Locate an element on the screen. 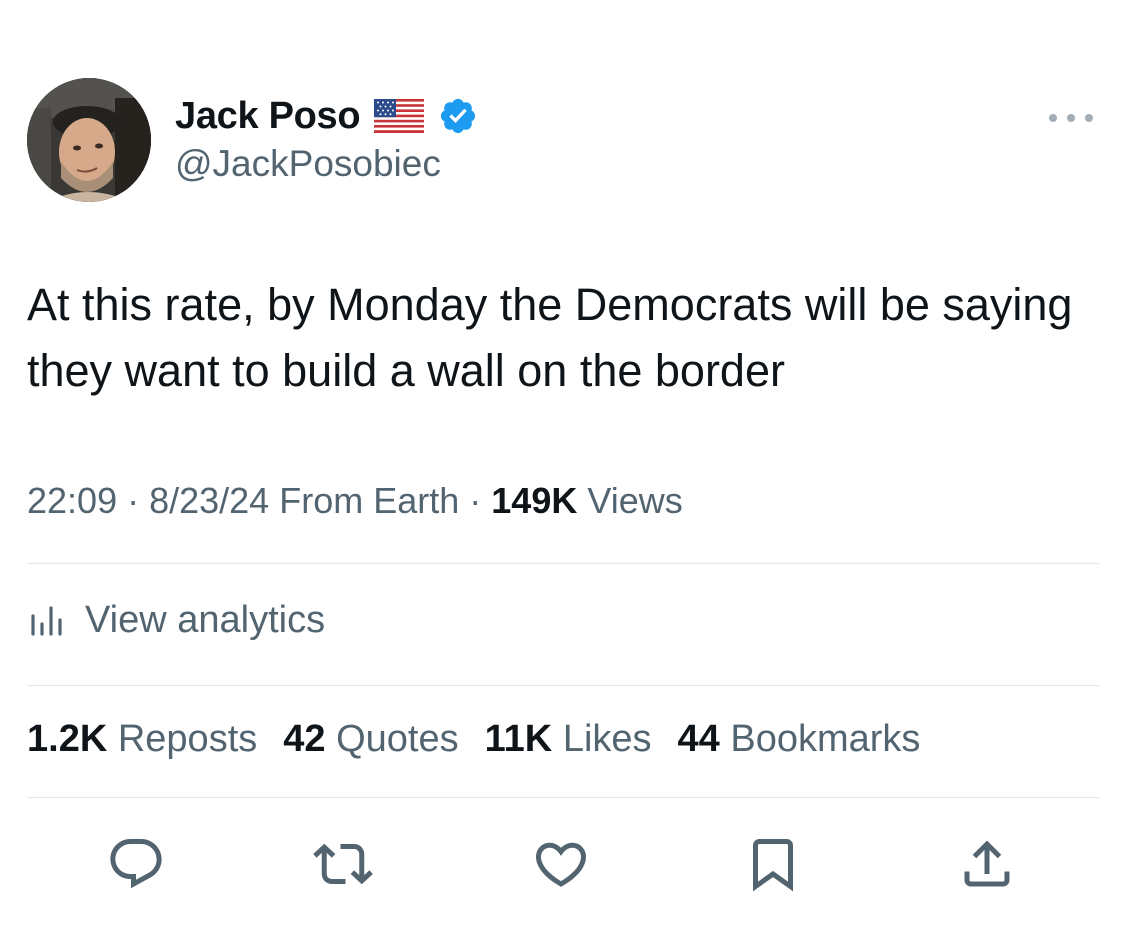 Image resolution: width=1124 pixels, height=940 pixels. author-name-row: Jack Poso is located at coordinates (326, 116).